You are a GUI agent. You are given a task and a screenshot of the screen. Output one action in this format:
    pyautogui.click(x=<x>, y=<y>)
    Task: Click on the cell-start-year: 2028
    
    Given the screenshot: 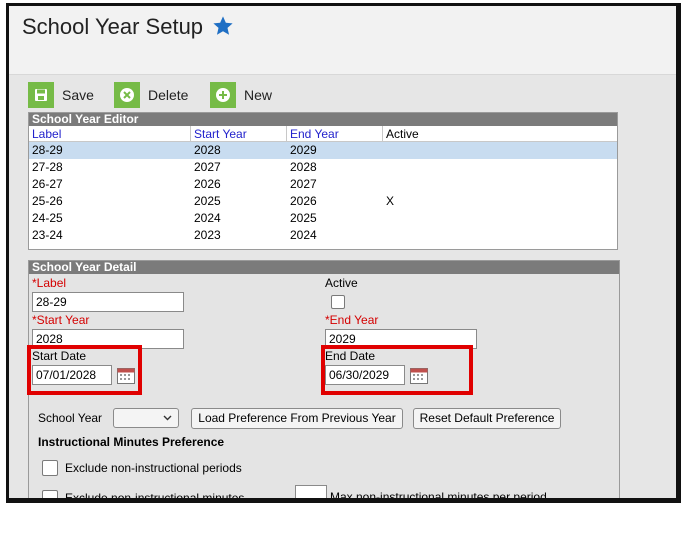 What is the action you would take?
    pyautogui.click(x=207, y=150)
    